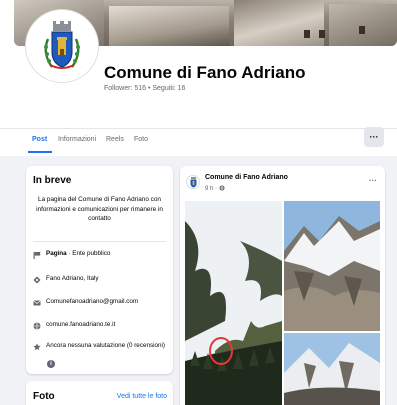 This screenshot has height=405, width=397. I want to click on page-tabs: Post Informazioni Reels Foto, so click(198, 140).